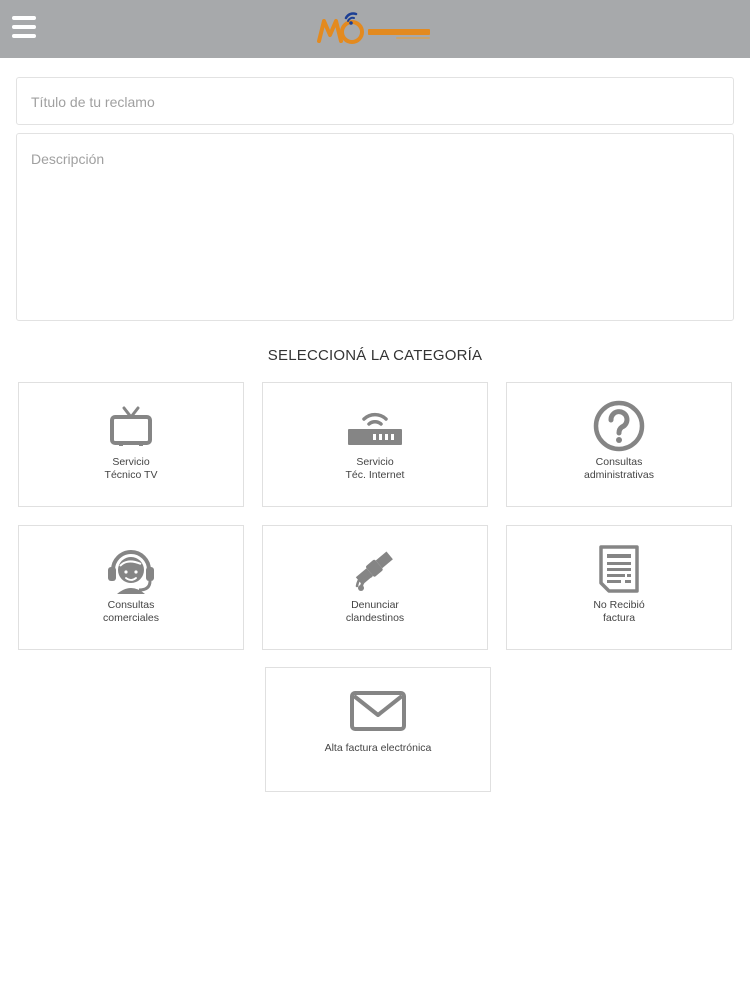 The width and height of the screenshot is (750, 1000). What do you see at coordinates (378, 711) in the screenshot?
I see `envelope-icon` at bounding box center [378, 711].